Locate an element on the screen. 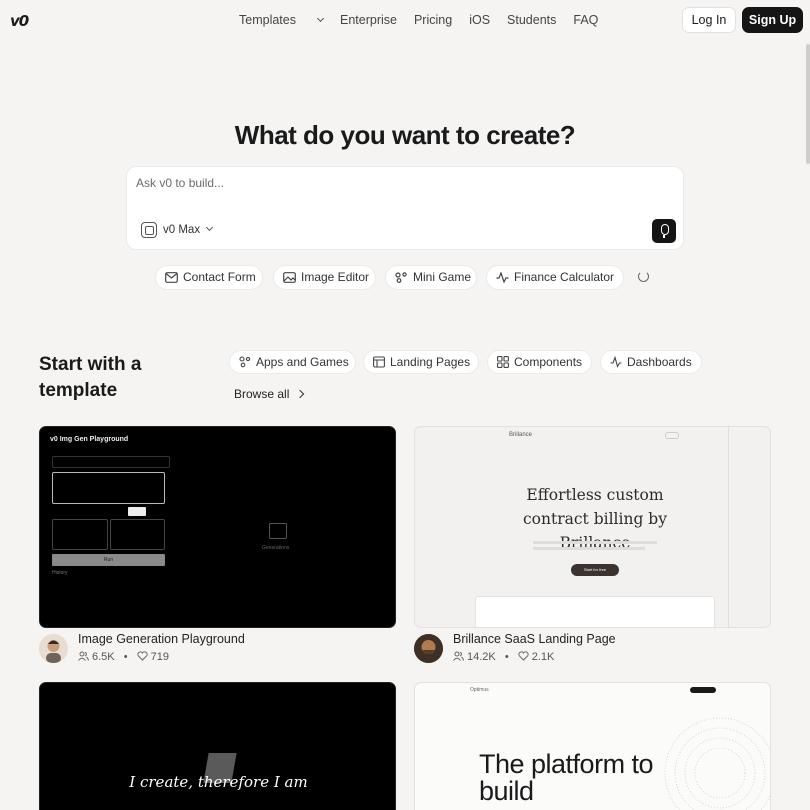 This screenshot has height=810, width=810. preview-nav-button is located at coordinates (672, 435).